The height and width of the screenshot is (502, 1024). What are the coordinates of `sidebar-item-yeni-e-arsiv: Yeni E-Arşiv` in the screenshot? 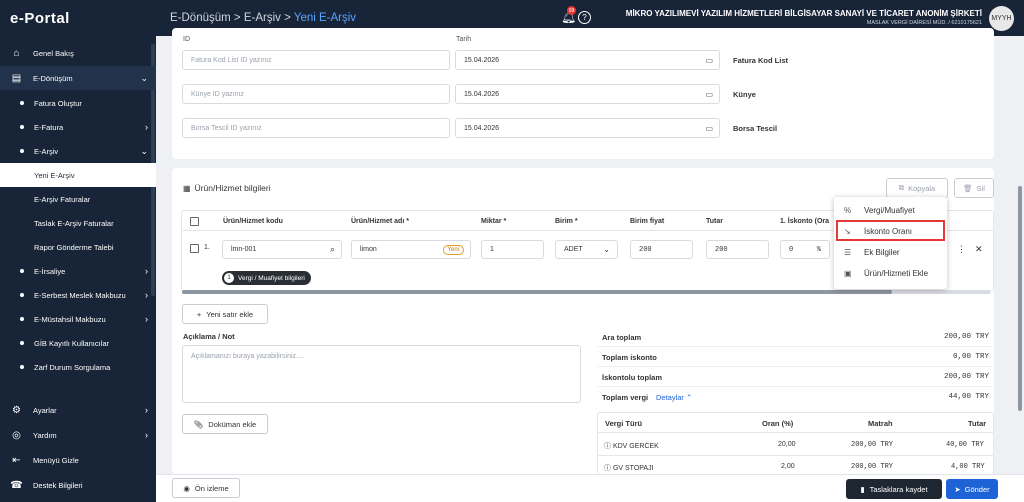 It's located at (78, 175).